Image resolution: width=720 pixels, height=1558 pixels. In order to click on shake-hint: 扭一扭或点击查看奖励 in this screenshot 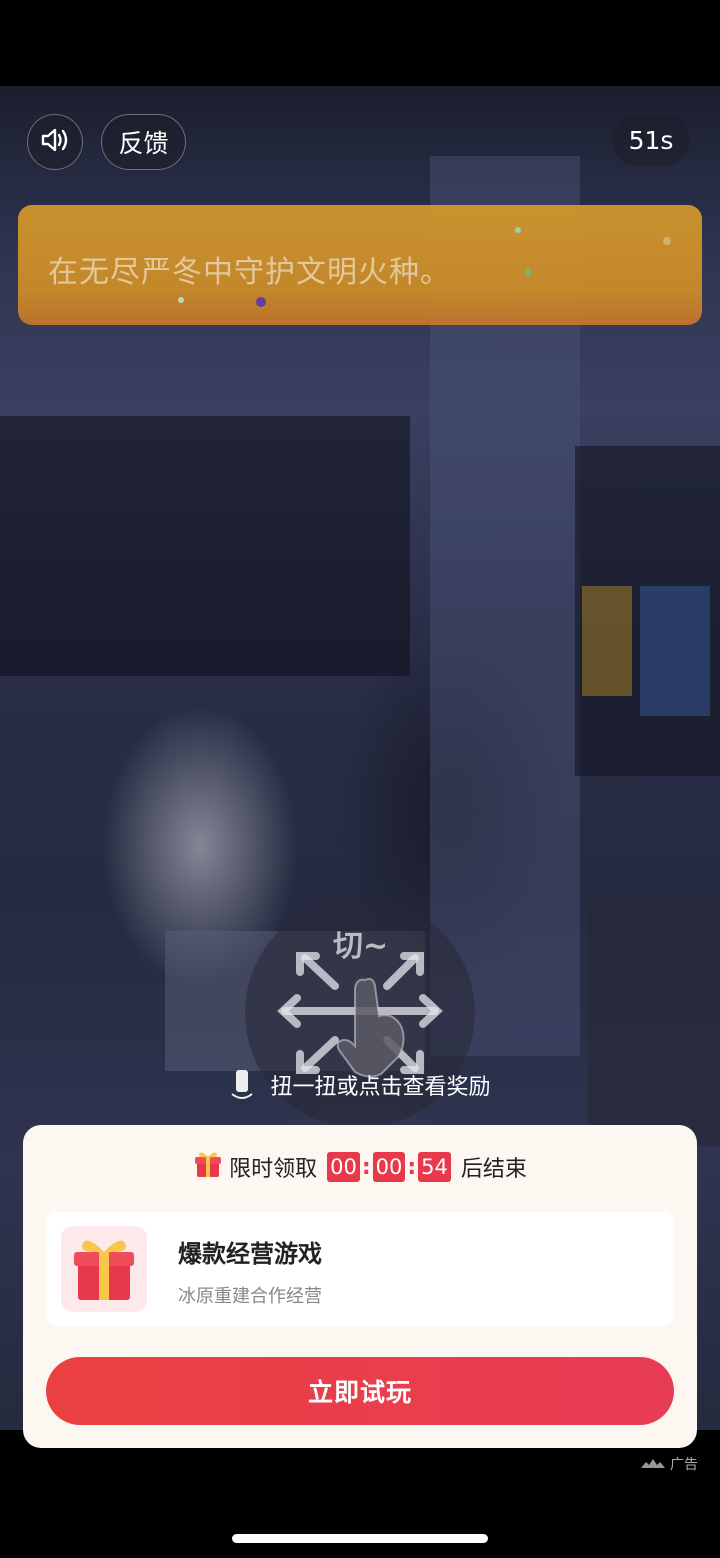, I will do `click(360, 1088)`.